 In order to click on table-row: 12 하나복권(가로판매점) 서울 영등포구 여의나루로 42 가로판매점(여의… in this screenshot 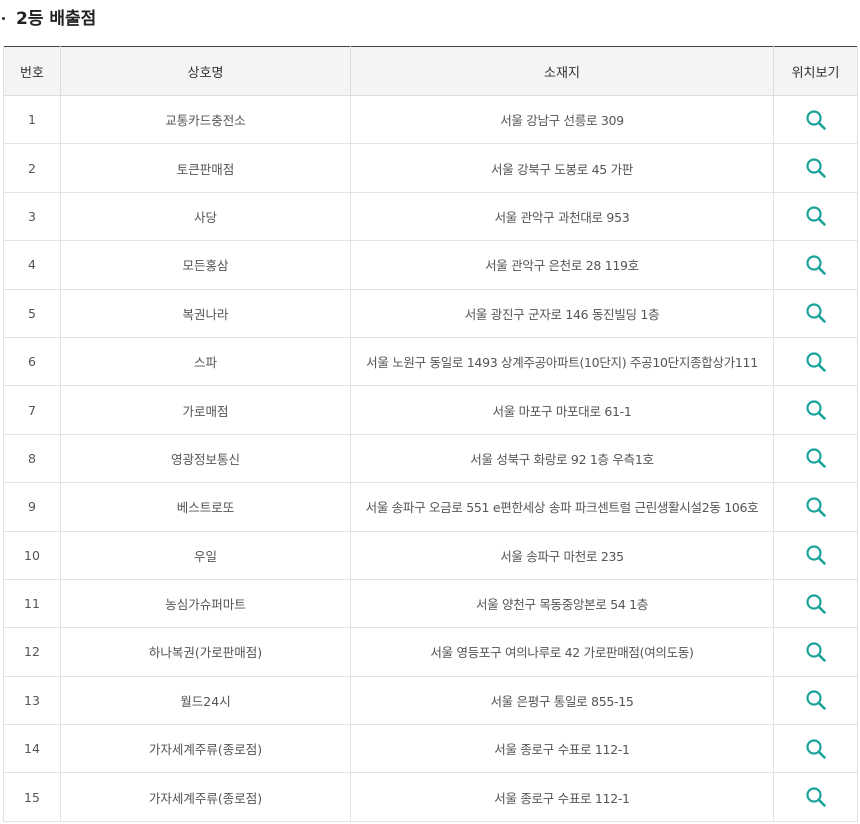, I will do `click(430, 652)`.